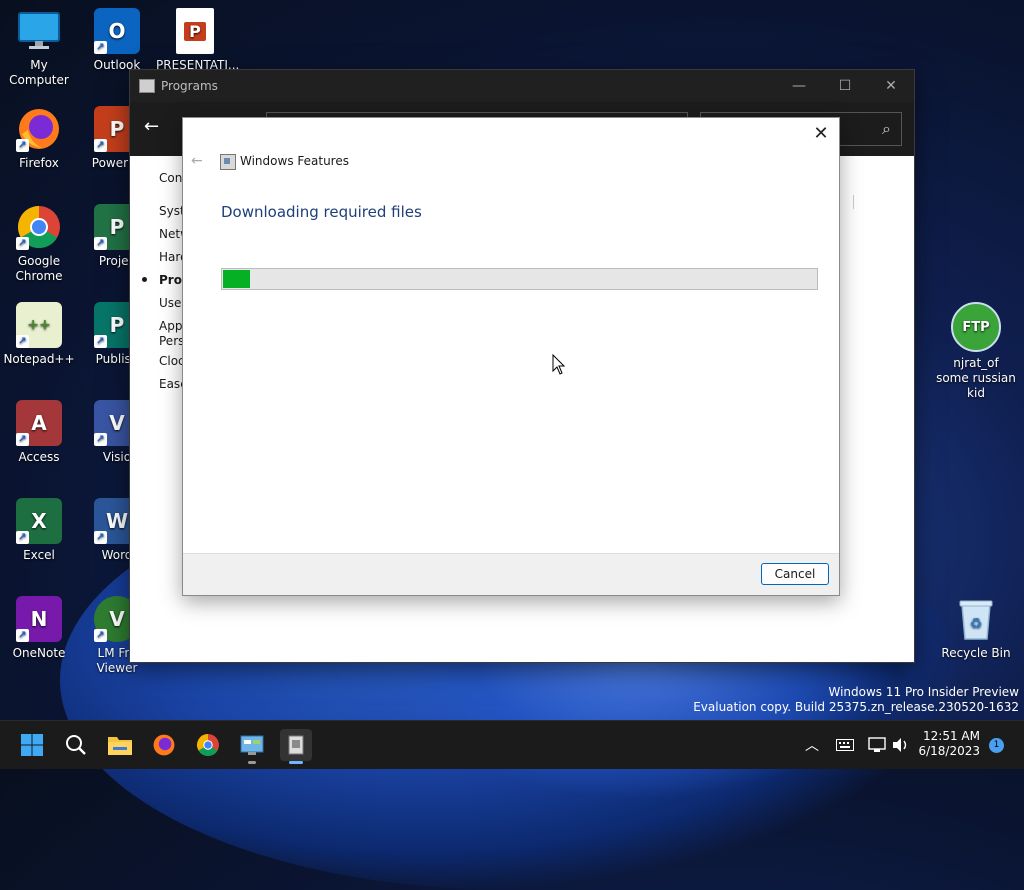  I want to click on volume-icon, so click(900, 745).